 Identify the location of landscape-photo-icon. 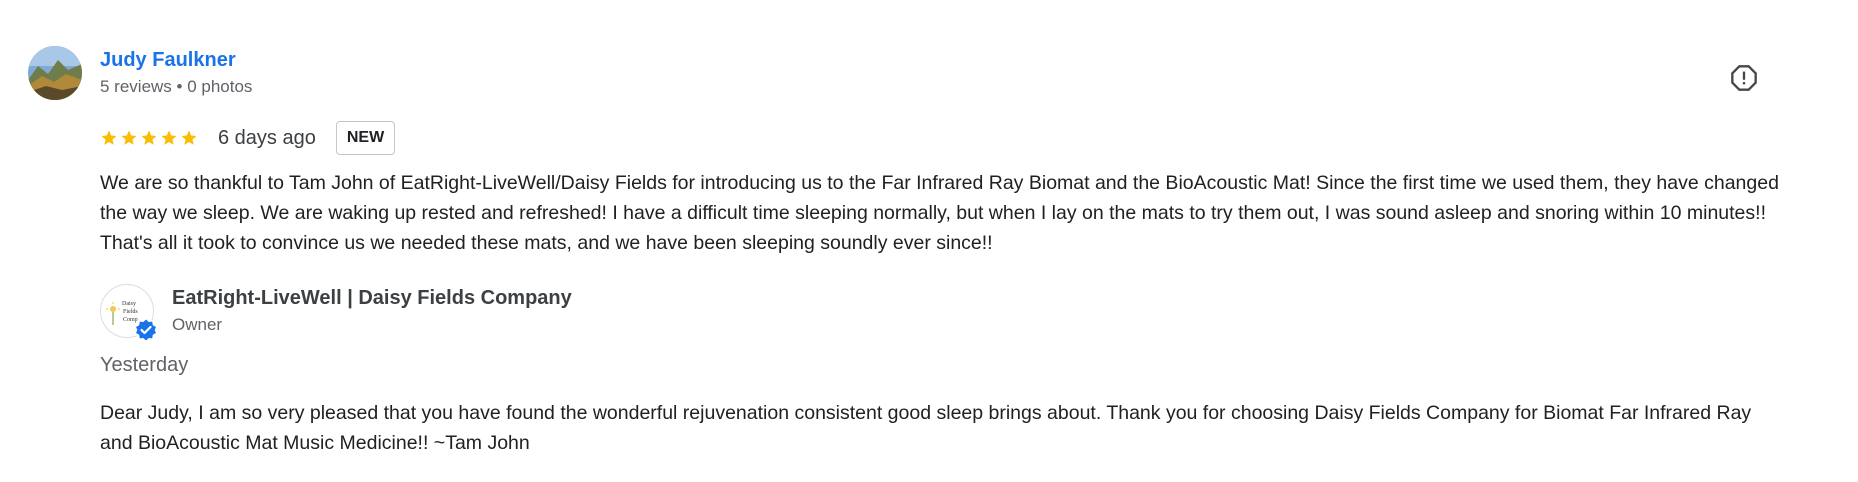
(55, 73).